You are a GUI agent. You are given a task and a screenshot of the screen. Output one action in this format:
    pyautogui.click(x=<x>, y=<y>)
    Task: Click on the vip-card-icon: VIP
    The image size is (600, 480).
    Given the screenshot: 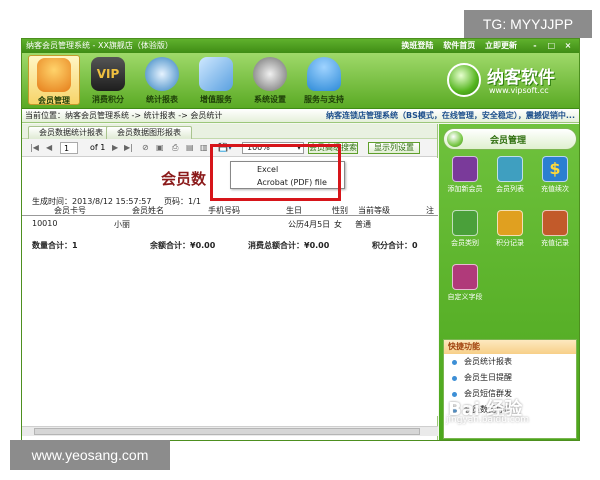 What is the action you would take?
    pyautogui.click(x=108, y=74)
    